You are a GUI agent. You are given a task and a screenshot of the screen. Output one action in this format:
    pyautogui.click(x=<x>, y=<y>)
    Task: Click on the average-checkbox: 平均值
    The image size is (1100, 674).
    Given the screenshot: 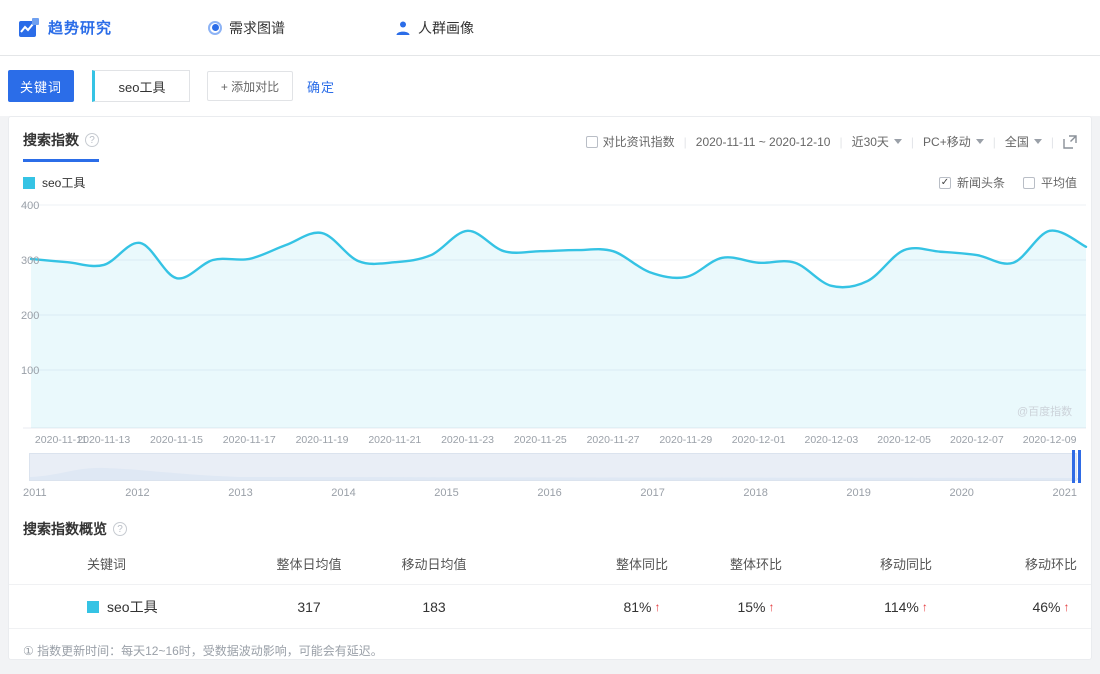 What is the action you would take?
    pyautogui.click(x=1049, y=182)
    